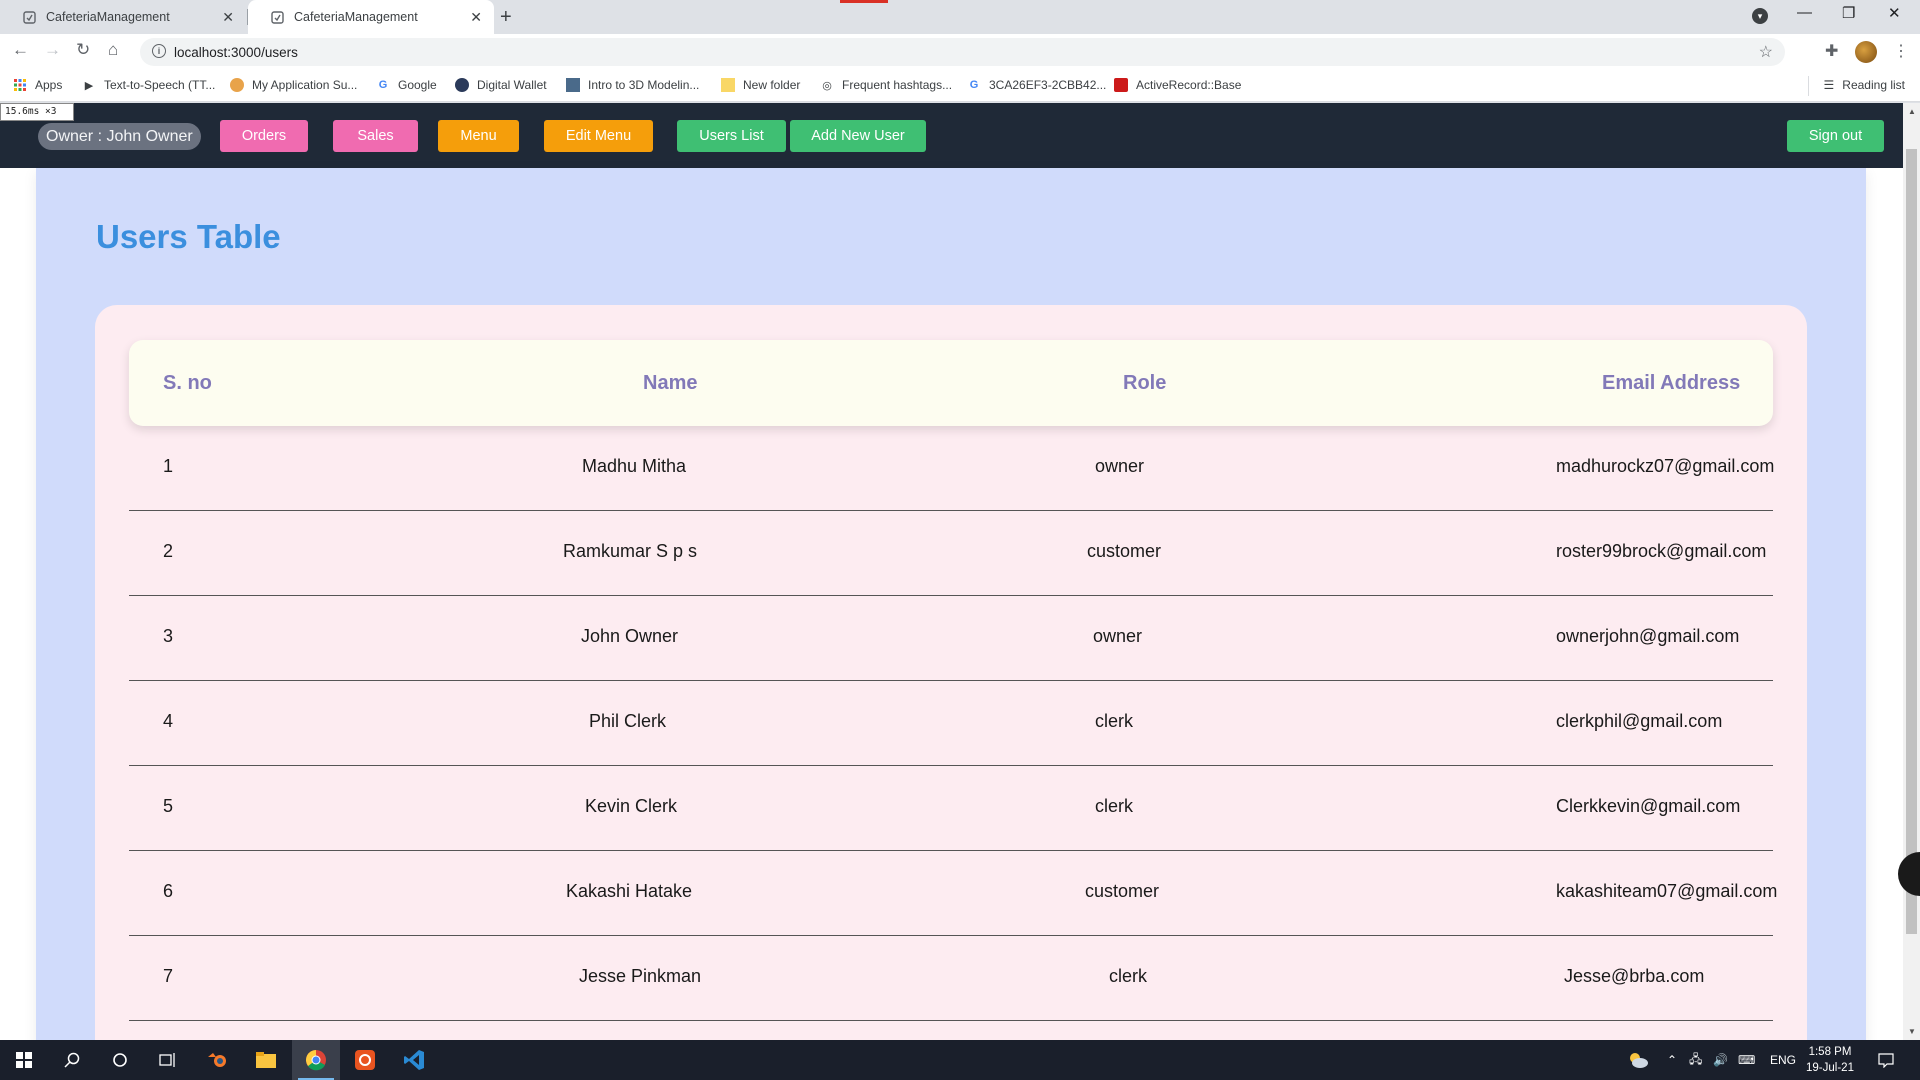 This screenshot has width=1920, height=1080. What do you see at coordinates (1830, 1060) in the screenshot?
I see `system-clock: 1:58 PM 19-Jul-21` at bounding box center [1830, 1060].